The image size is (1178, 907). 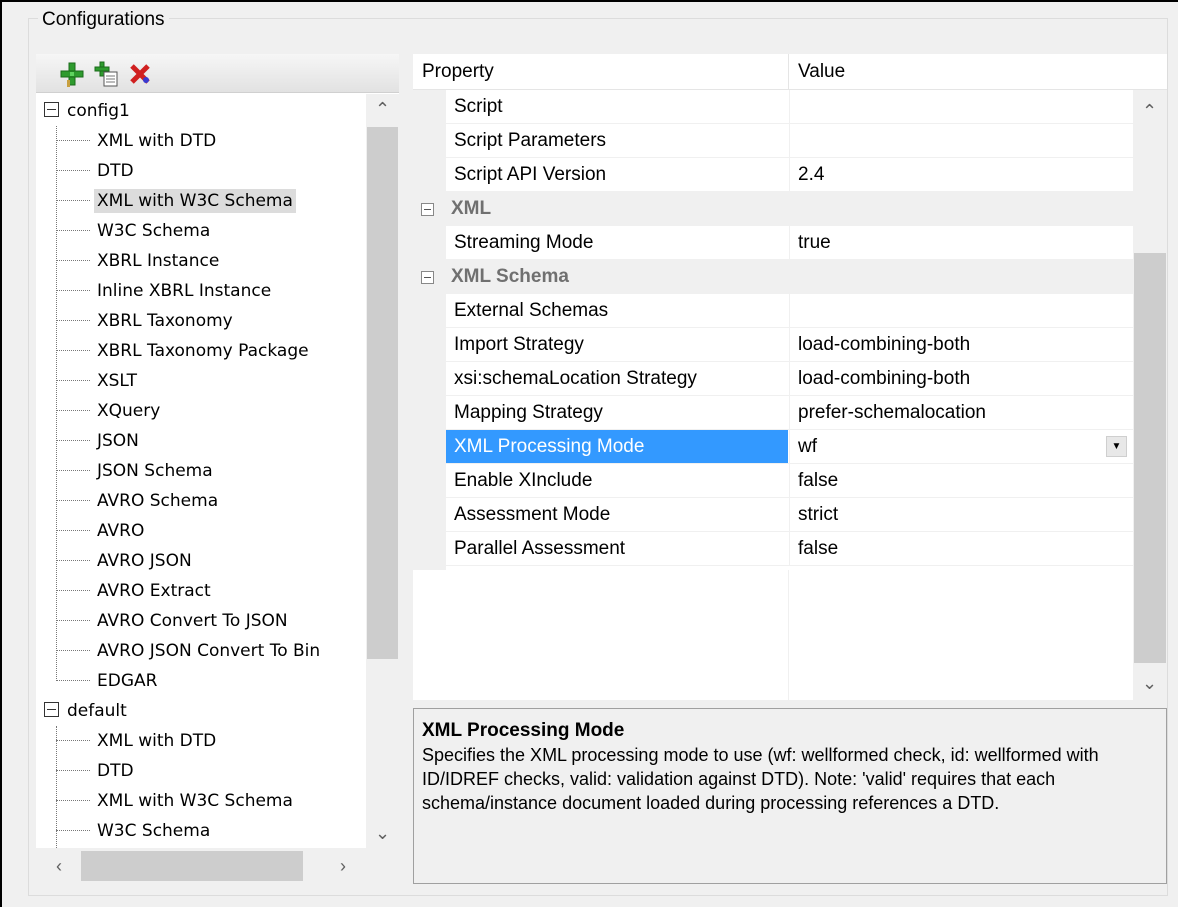 What do you see at coordinates (773, 107) in the screenshot?
I see `property-row: Script` at bounding box center [773, 107].